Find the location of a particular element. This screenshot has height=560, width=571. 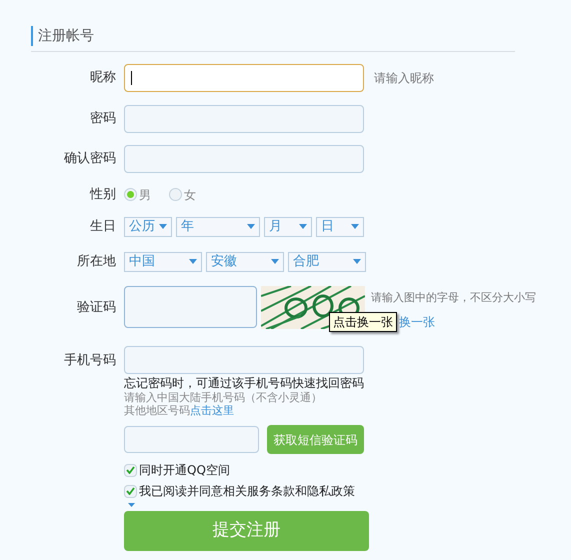

submit-button: 提交注册 is located at coordinates (246, 531).